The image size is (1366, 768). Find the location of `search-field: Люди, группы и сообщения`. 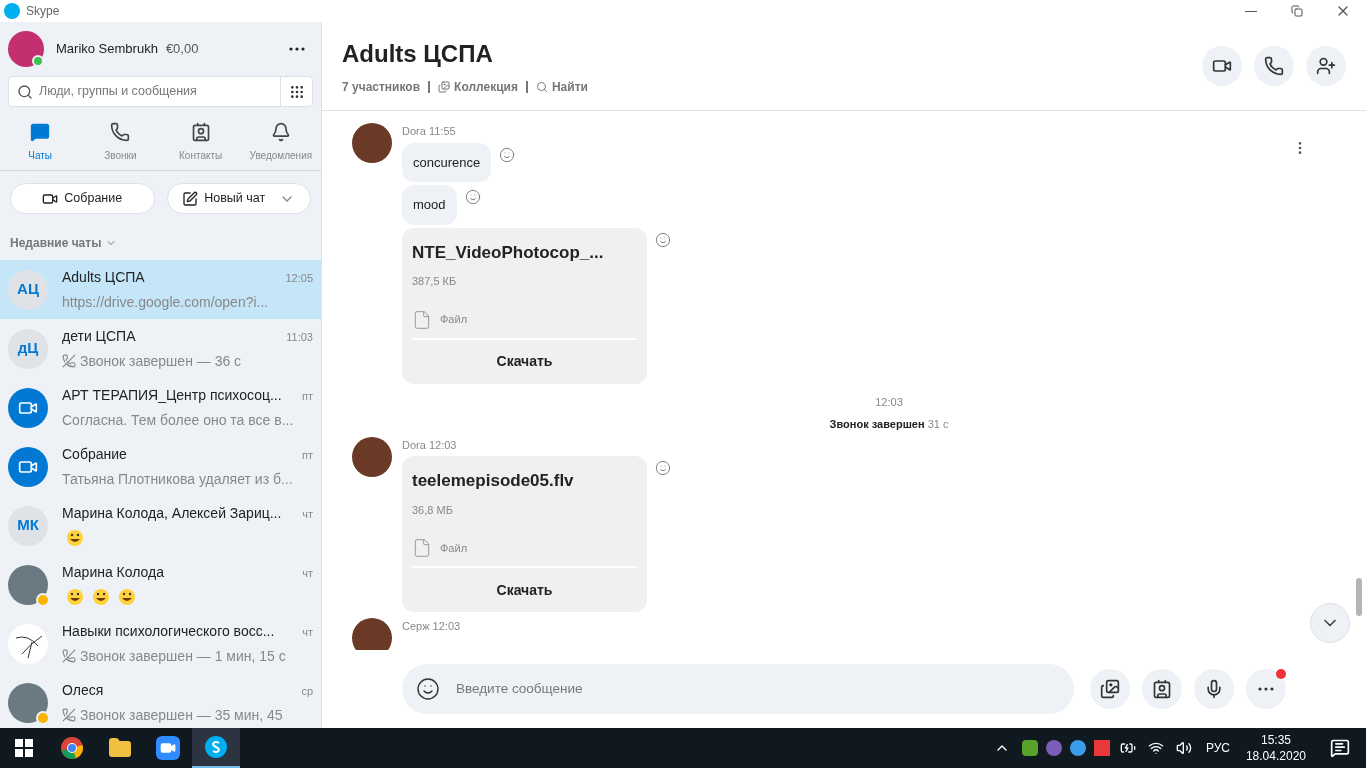

search-field: Люди, группы и сообщения is located at coordinates (160, 91).